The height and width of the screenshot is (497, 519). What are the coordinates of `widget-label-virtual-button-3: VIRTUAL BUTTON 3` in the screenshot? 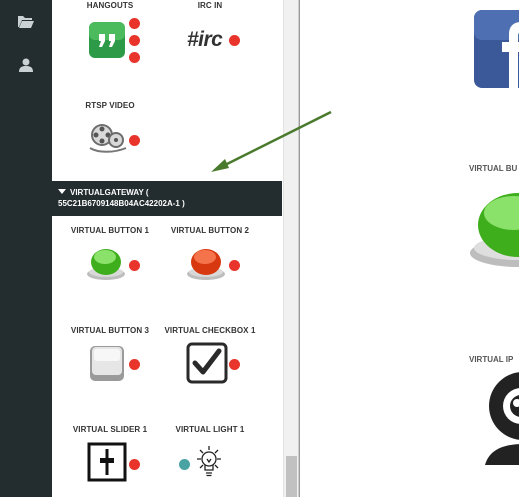 It's located at (110, 330).